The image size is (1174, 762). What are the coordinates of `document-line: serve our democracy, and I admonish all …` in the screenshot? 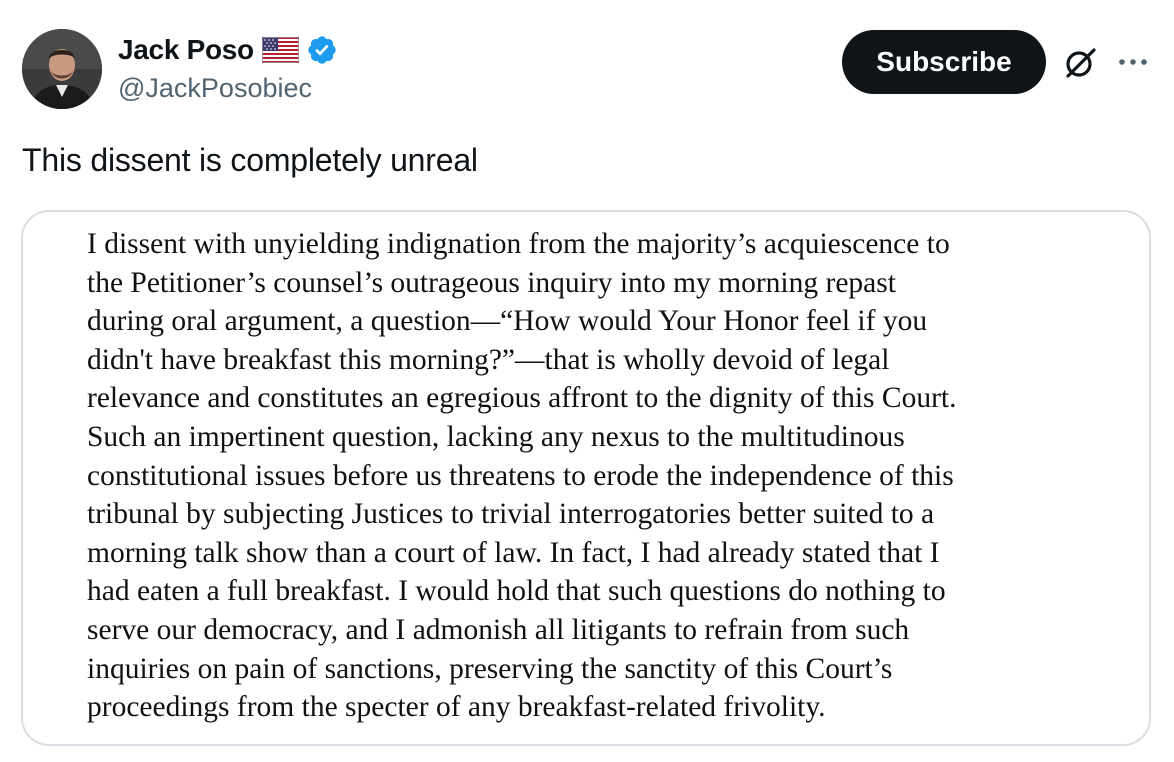 It's located at (498, 629).